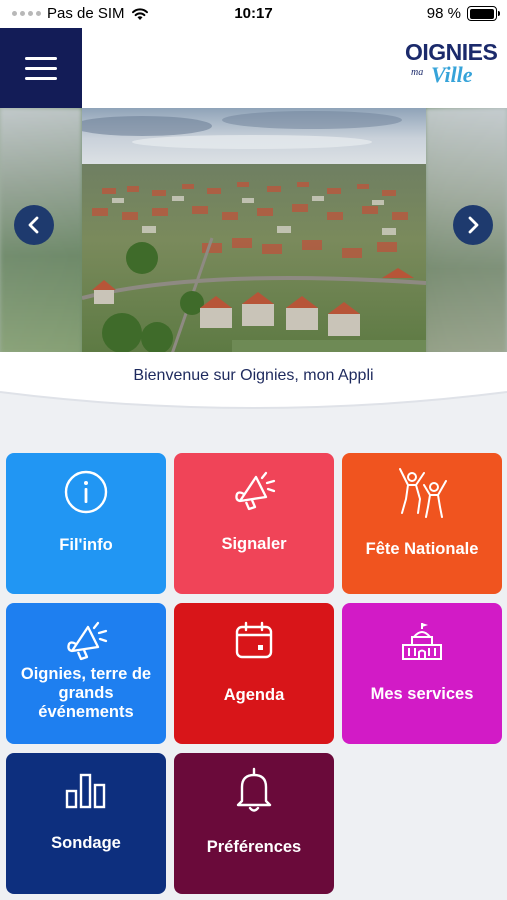 This screenshot has height=900, width=507. What do you see at coordinates (422, 523) in the screenshot?
I see `tile-fete-nationale: Fête Nationale` at bounding box center [422, 523].